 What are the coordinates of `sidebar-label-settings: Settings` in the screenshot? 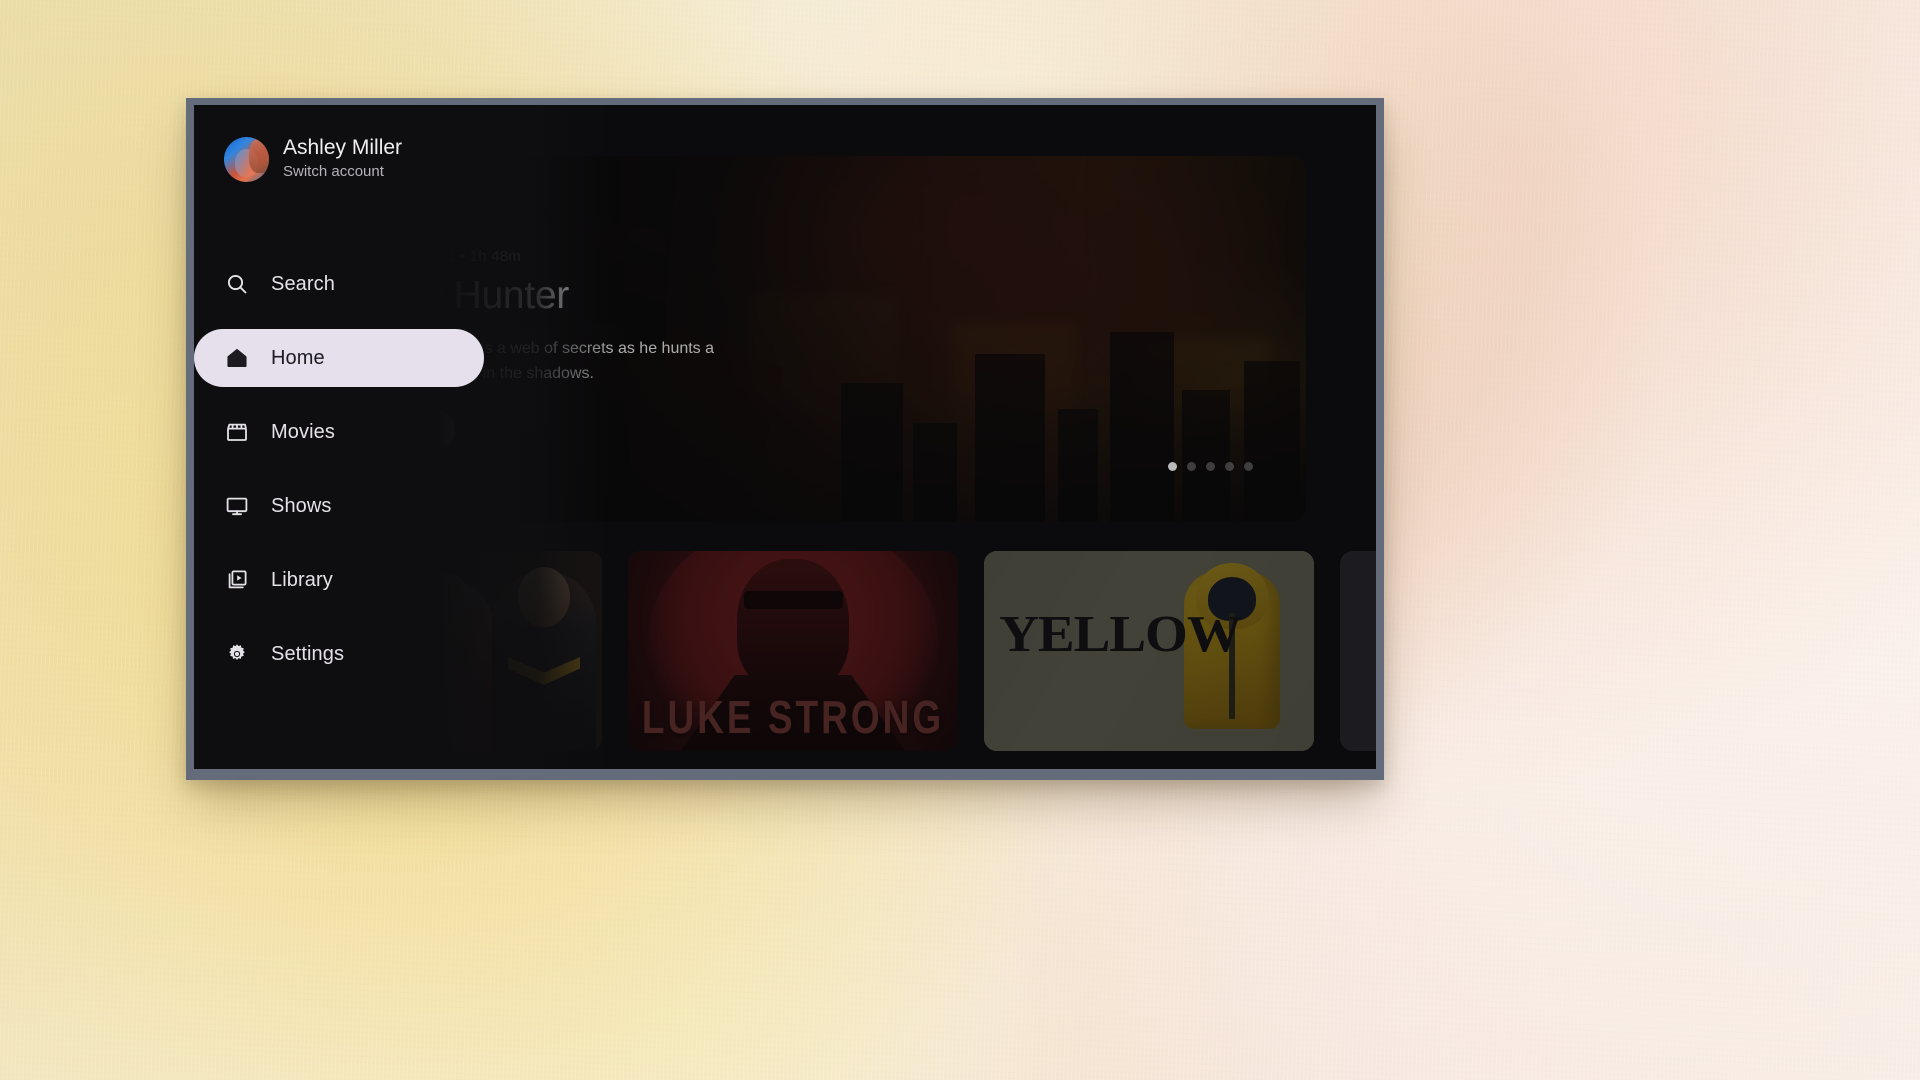 It's located at (308, 653).